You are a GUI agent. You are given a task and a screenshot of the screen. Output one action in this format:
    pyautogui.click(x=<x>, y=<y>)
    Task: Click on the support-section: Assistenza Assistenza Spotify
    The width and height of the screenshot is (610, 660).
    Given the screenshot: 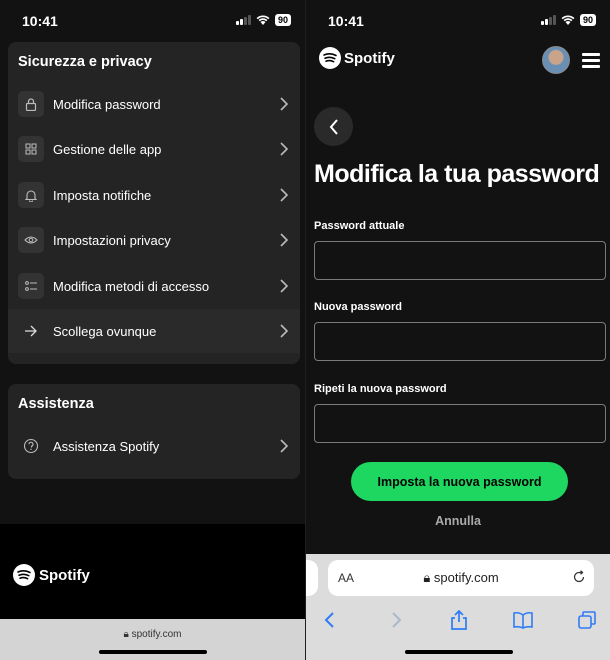 What is the action you would take?
    pyautogui.click(x=154, y=431)
    